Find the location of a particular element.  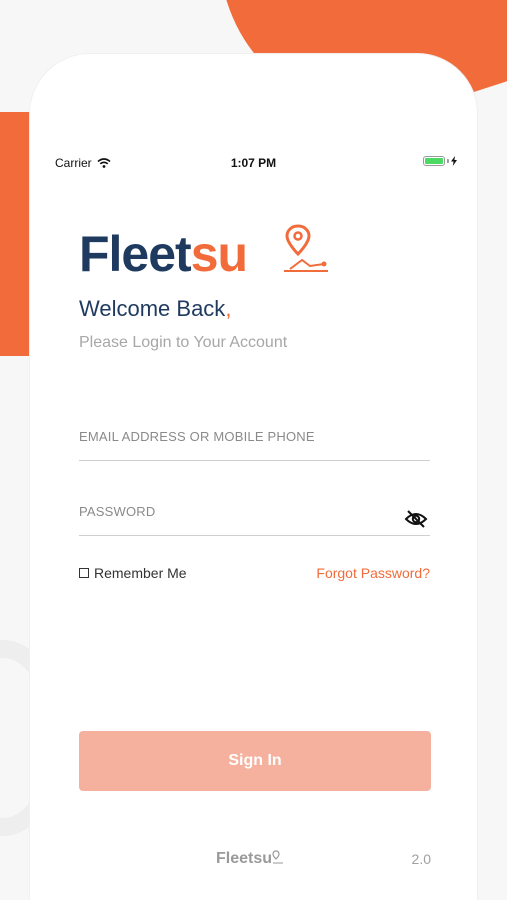

password-field-label: PASSWORD is located at coordinates (117, 511).